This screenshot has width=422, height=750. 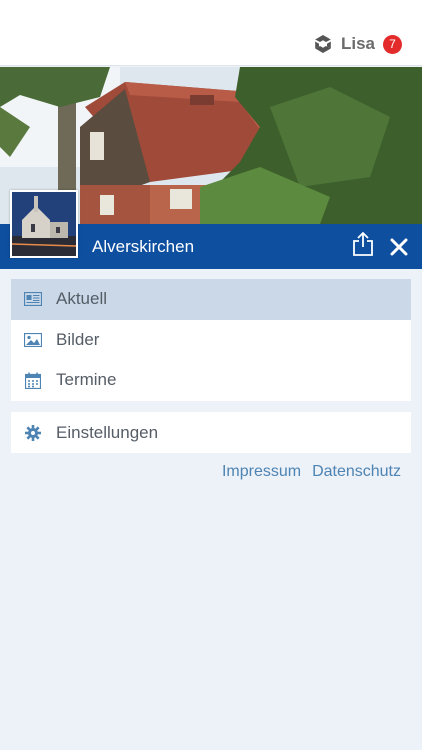 I want to click on close-icon, so click(x=399, y=249).